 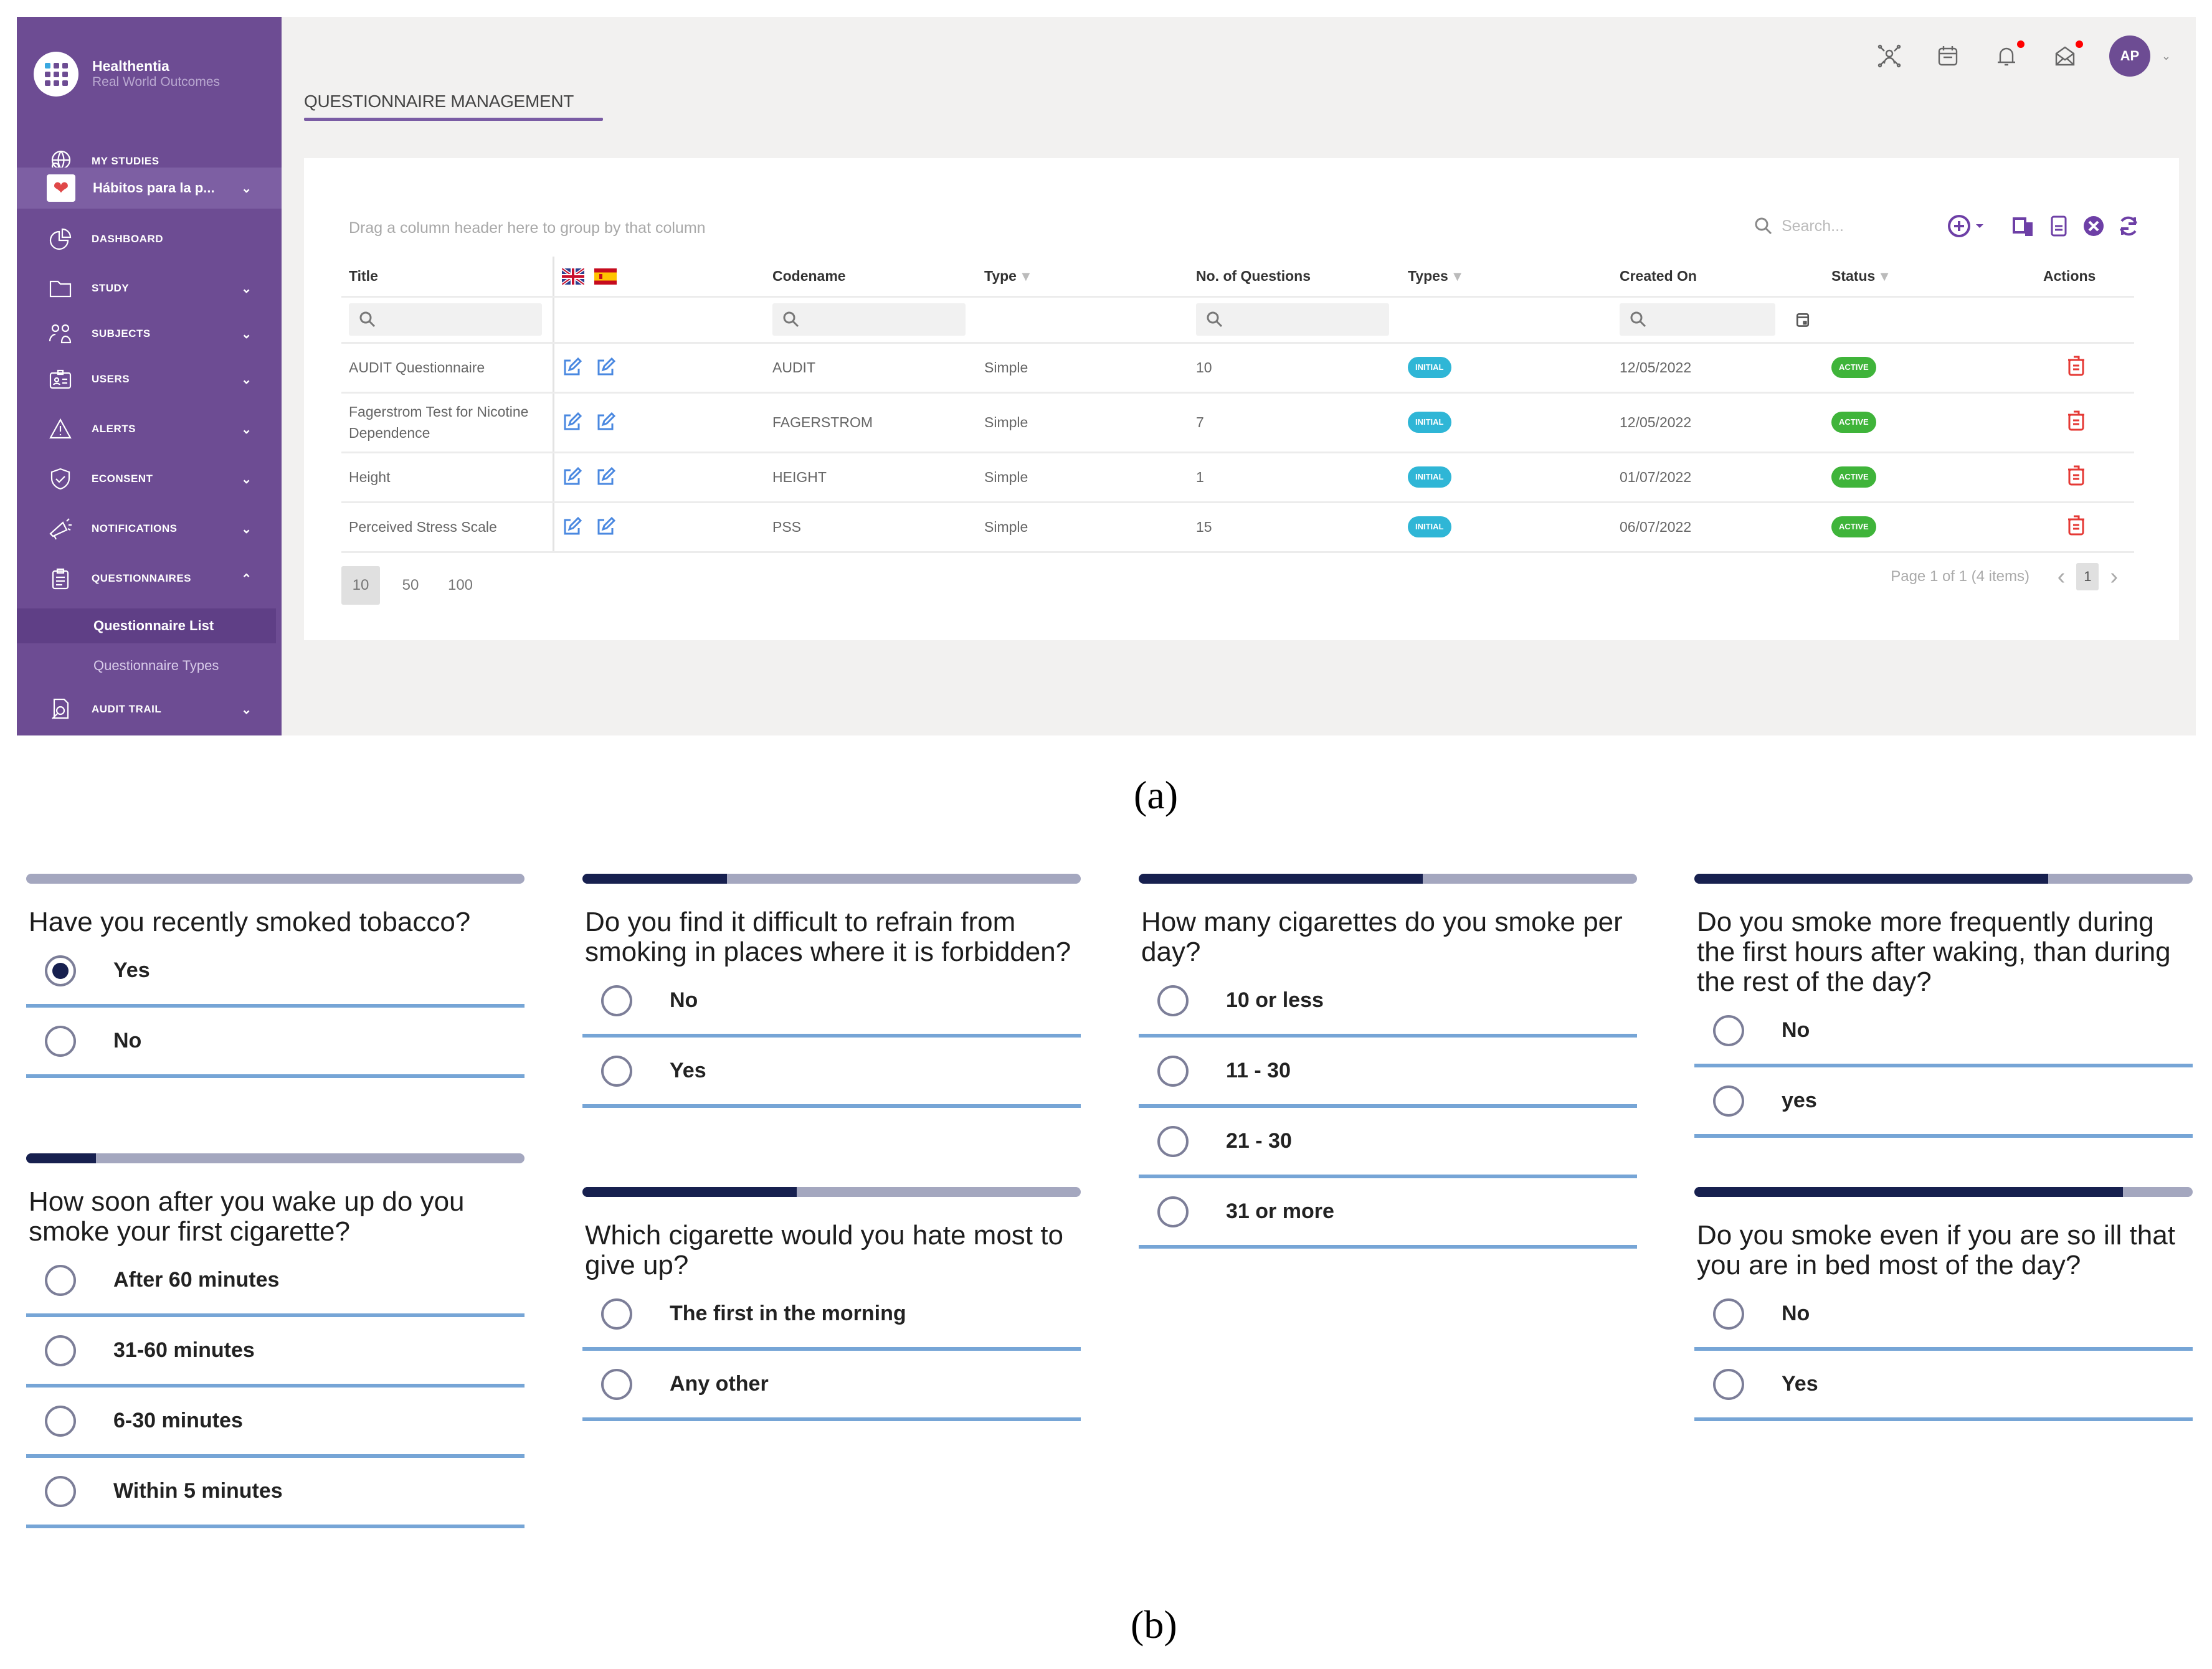 I want to click on column-header-types: Types ▼, so click(x=1506, y=277).